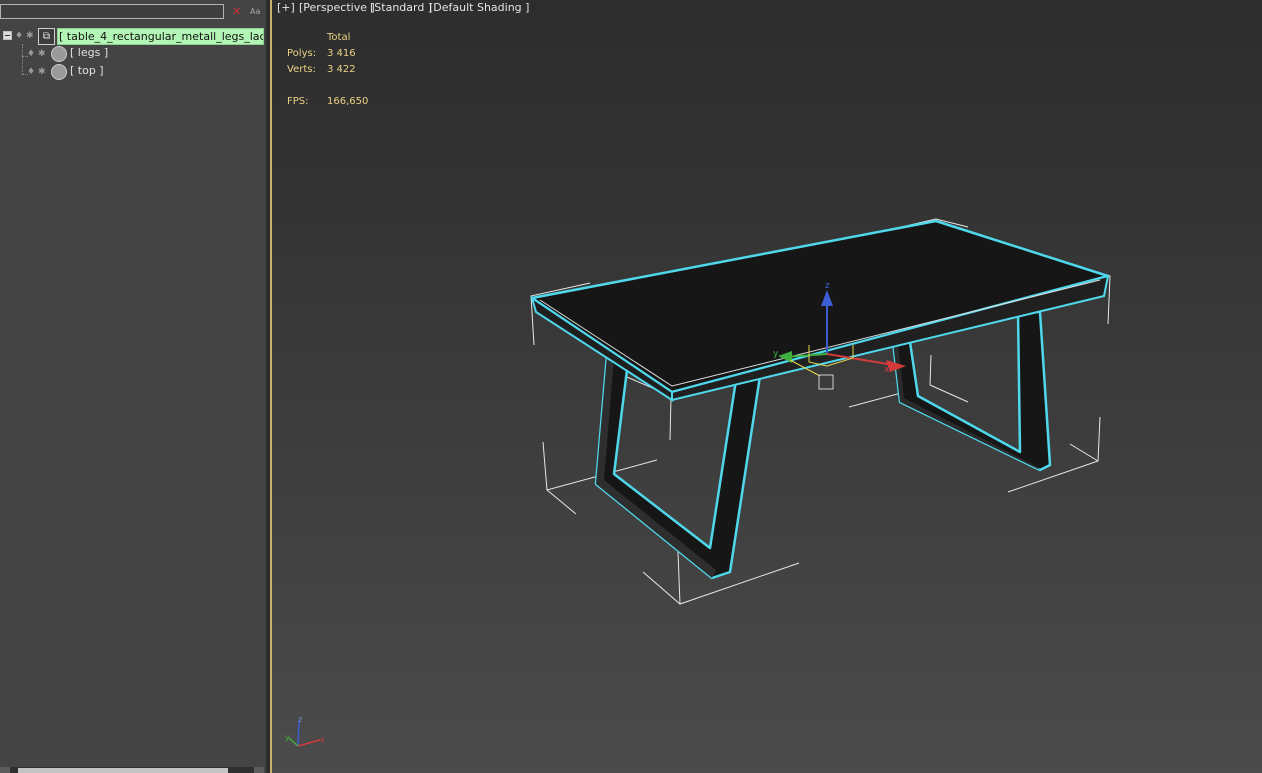 The height and width of the screenshot is (773, 1262). What do you see at coordinates (7, 35) in the screenshot?
I see `collapse-icon` at bounding box center [7, 35].